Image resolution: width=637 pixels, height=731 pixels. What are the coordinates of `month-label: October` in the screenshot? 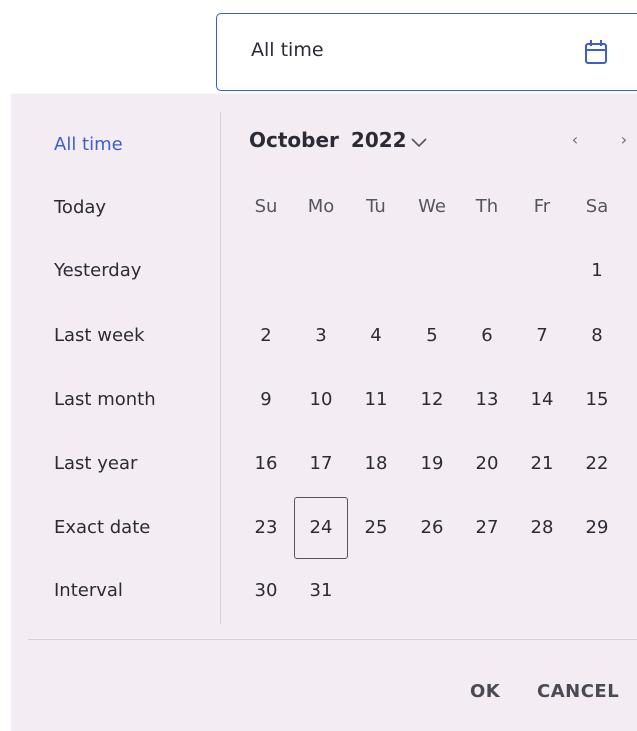 It's located at (294, 140).